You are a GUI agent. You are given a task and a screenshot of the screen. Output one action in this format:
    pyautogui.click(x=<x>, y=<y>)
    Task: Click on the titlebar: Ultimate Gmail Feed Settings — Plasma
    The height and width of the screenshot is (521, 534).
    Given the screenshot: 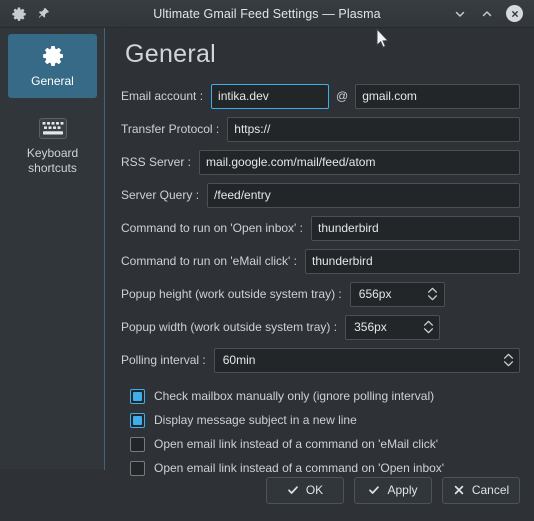 What is the action you would take?
    pyautogui.click(x=267, y=14)
    